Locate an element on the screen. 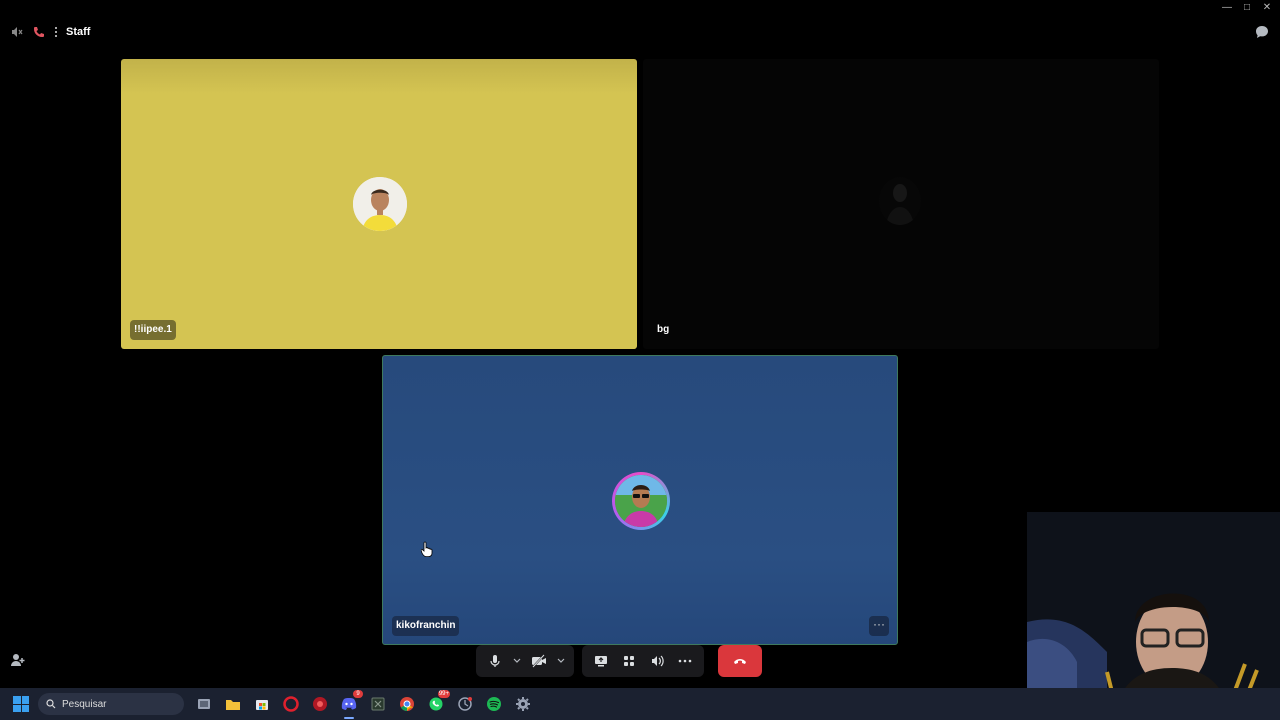 The image size is (1280, 720). channel-header: Staff is located at coordinates (50, 32).